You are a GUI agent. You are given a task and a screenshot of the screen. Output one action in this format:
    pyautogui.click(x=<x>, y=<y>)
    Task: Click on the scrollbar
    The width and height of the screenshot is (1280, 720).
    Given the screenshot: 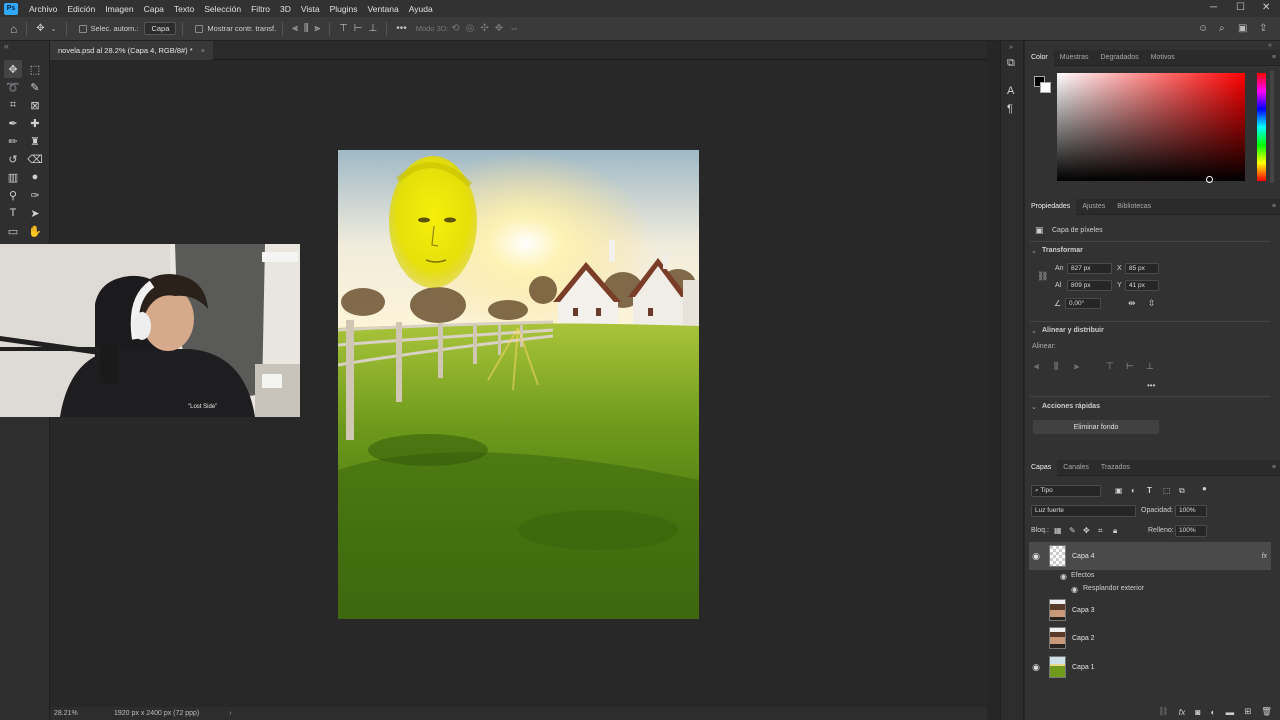 What is the action you would take?
    pyautogui.click(x=1272, y=127)
    